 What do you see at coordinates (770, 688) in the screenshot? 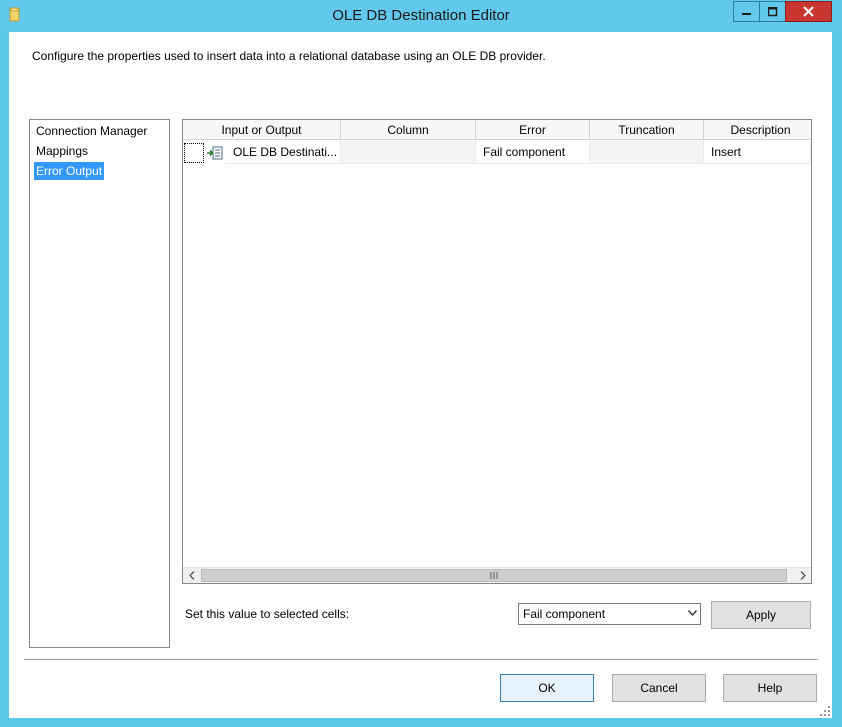
I see `help-button: Help` at bounding box center [770, 688].